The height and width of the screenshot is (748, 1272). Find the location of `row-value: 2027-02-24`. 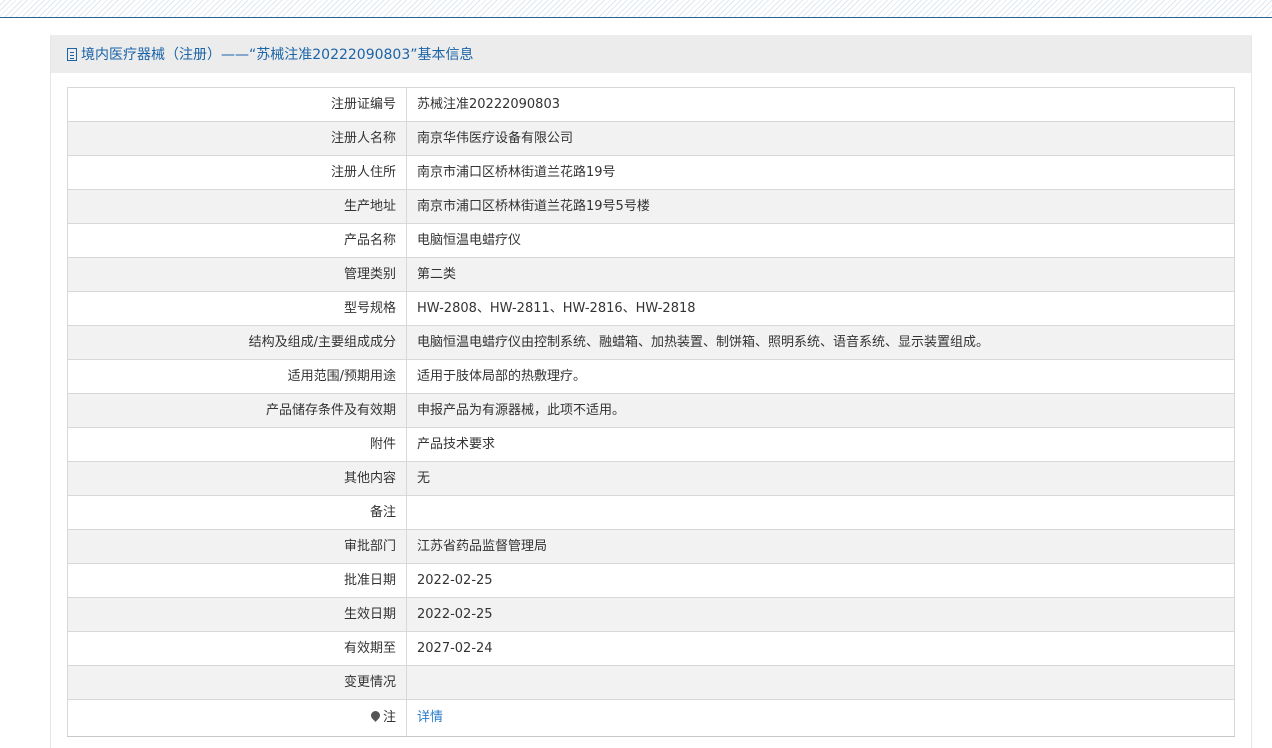

row-value: 2027-02-24 is located at coordinates (820, 648).